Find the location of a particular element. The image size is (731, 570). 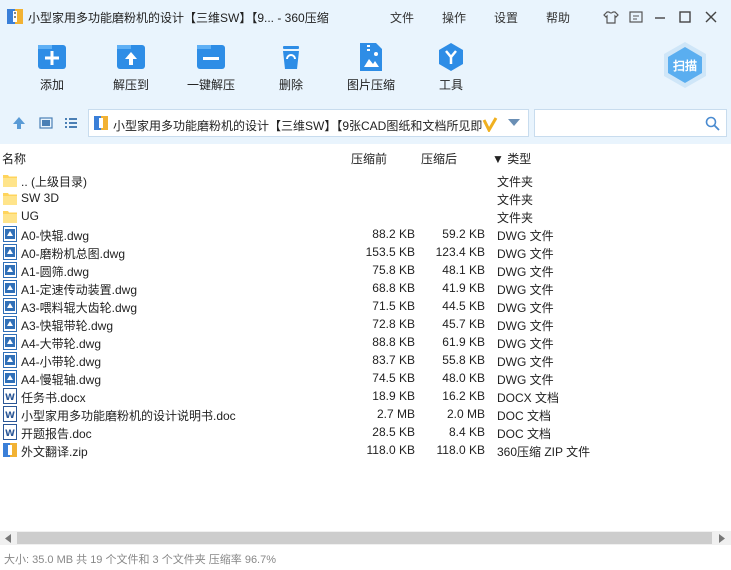

file-row: W 小型家用多功能磨粉机的设计说明书.doc 2.7 MB 2.0 MB DOC 文档 is located at coordinates (365, 414).